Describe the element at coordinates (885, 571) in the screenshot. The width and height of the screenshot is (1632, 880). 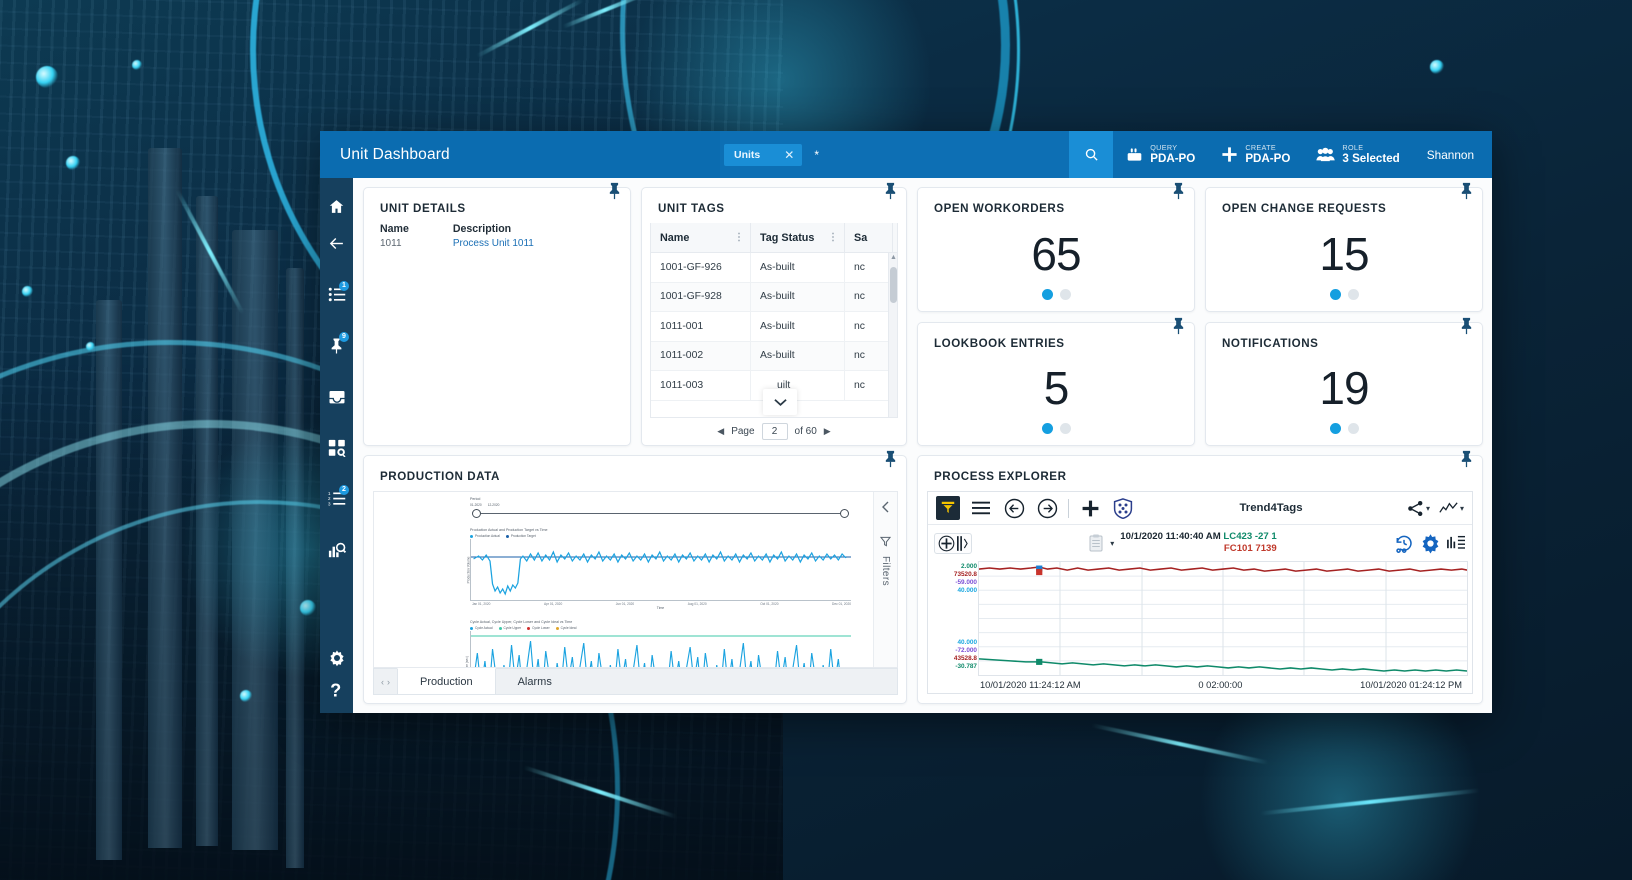
I see `filters-label: Filters` at that location.